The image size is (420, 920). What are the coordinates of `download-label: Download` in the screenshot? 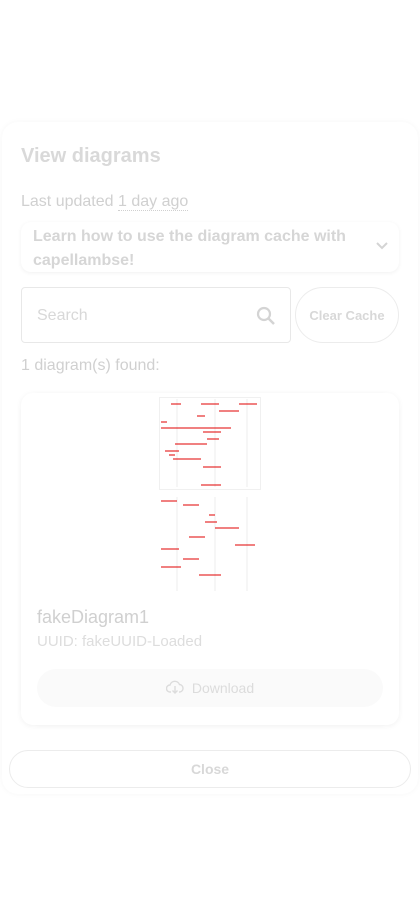 It's located at (223, 688).